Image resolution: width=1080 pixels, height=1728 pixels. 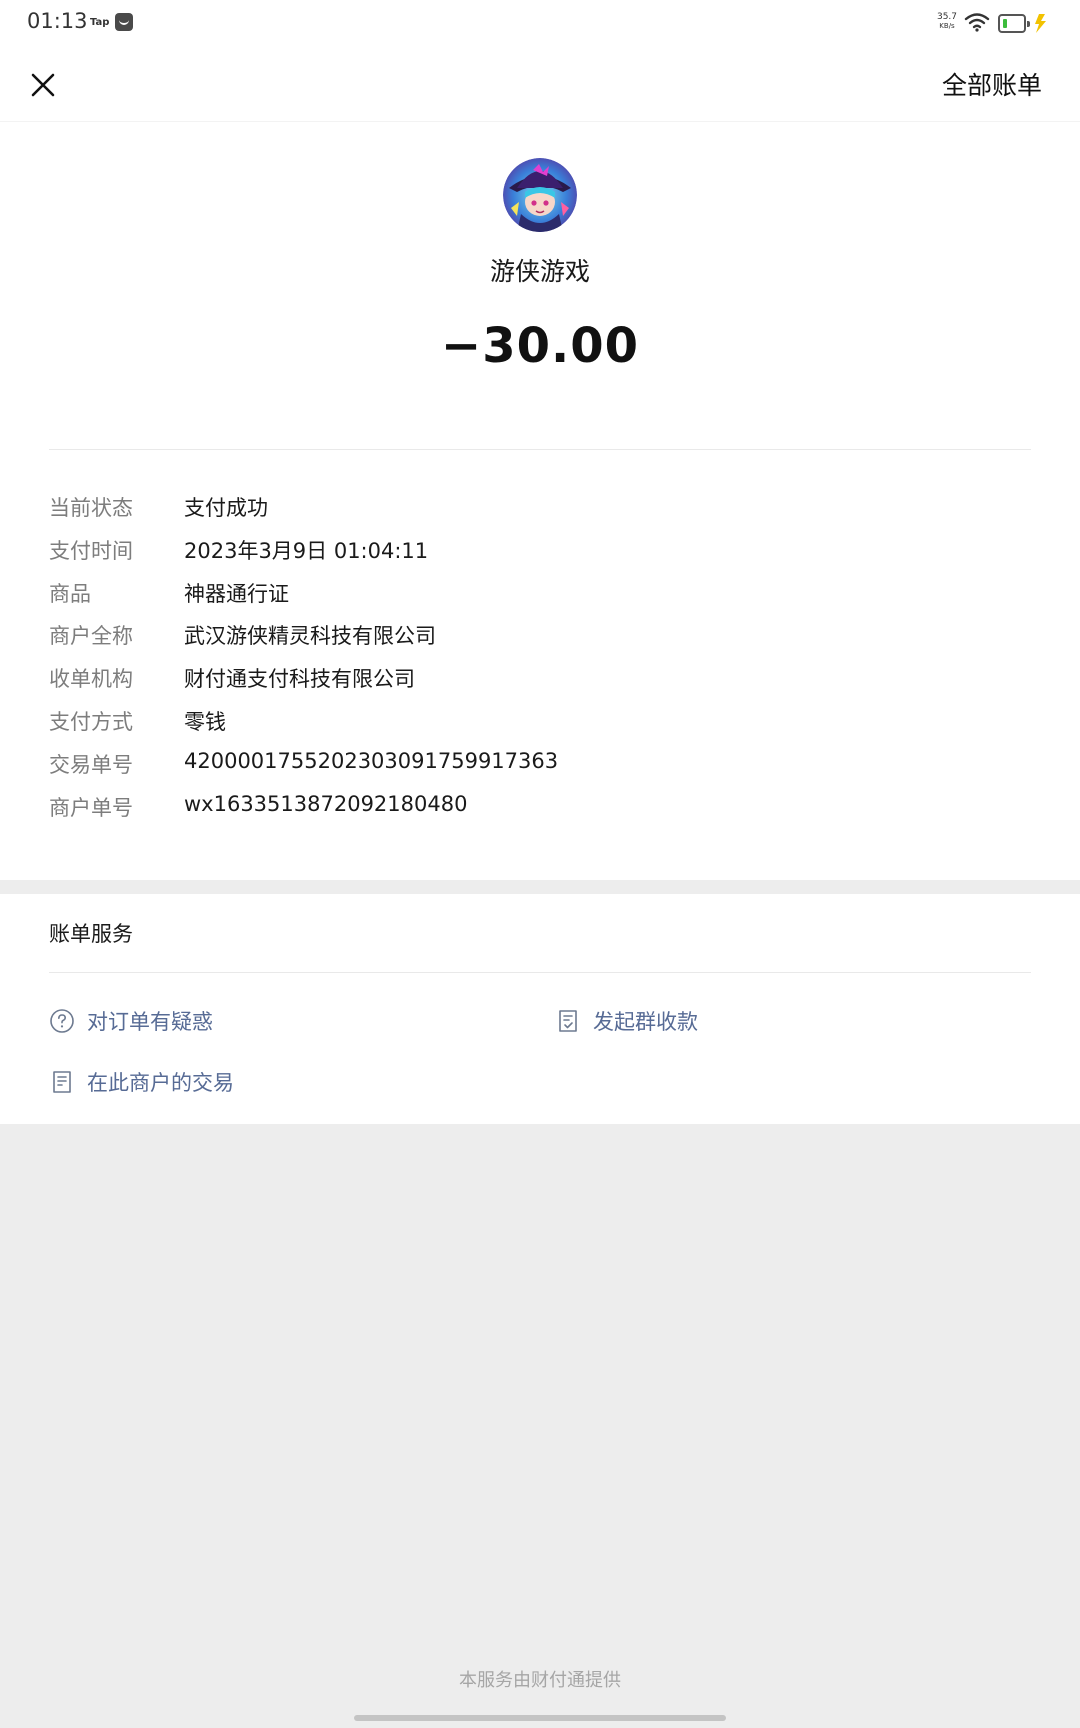 What do you see at coordinates (100, 22) in the screenshot?
I see `tap-app-icon: Tap` at bounding box center [100, 22].